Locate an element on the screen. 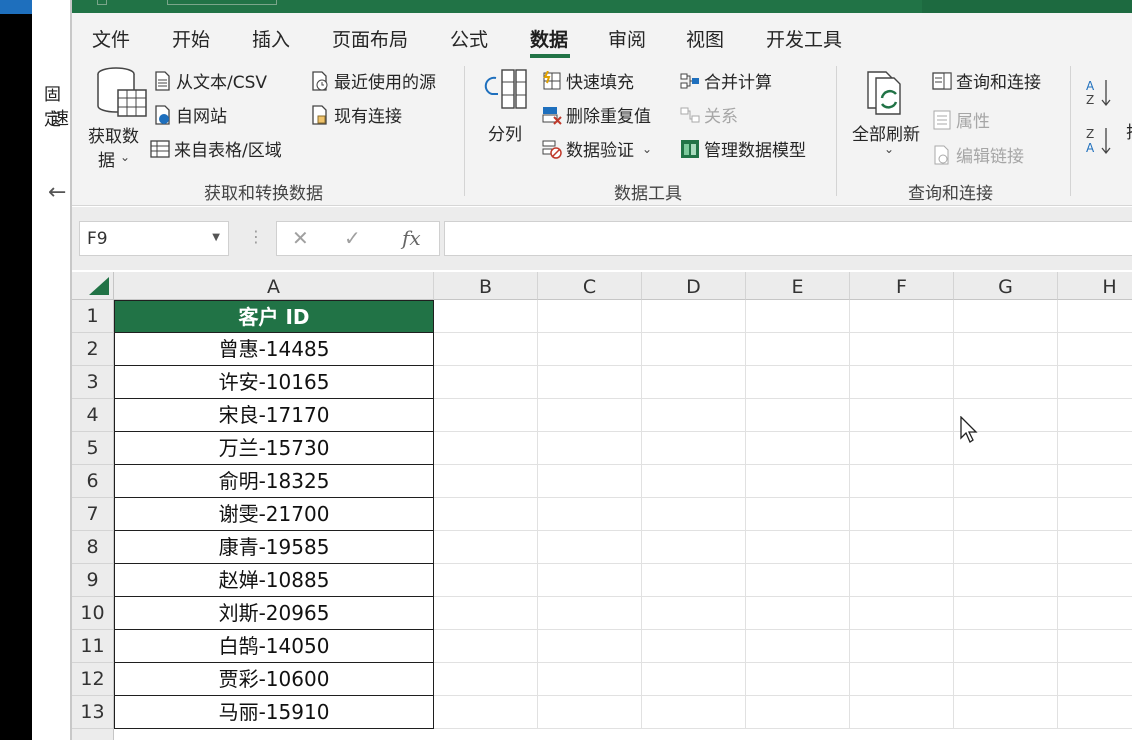  row-header is located at coordinates (93, 734).